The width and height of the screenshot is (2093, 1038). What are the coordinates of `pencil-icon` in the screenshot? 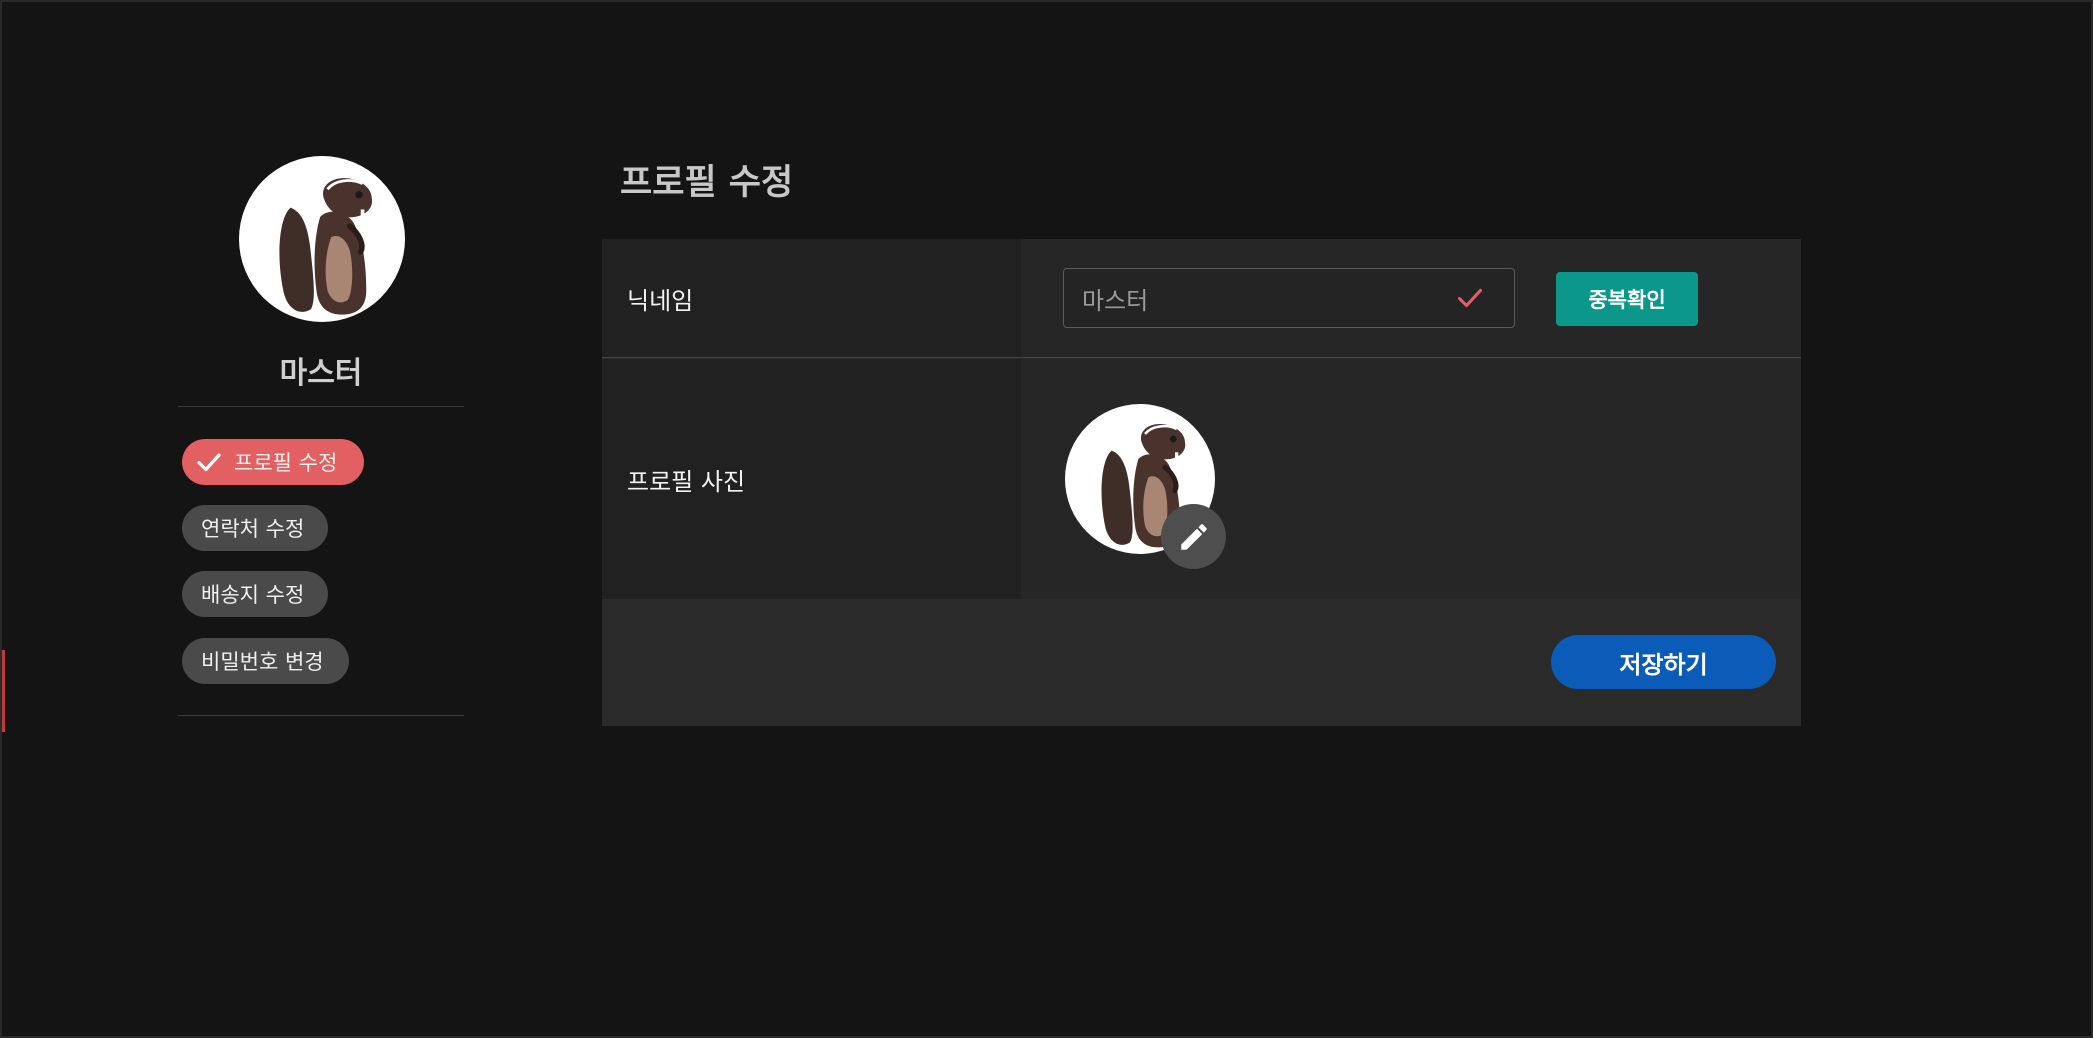 It's located at (1193, 536).